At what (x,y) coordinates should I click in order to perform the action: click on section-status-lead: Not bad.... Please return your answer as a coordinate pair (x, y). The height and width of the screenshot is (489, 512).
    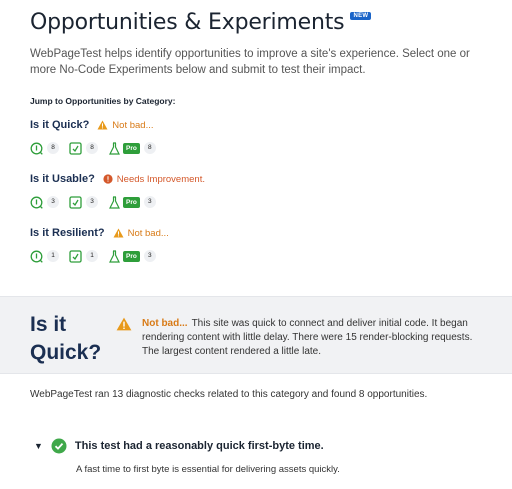
    Looking at the image, I should click on (165, 323).